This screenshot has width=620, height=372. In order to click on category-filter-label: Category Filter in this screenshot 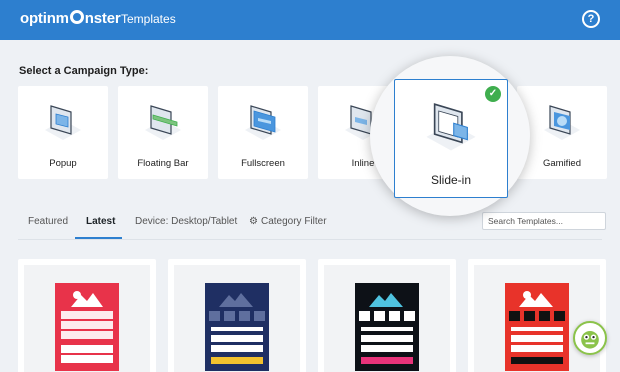, I will do `click(293, 221)`.